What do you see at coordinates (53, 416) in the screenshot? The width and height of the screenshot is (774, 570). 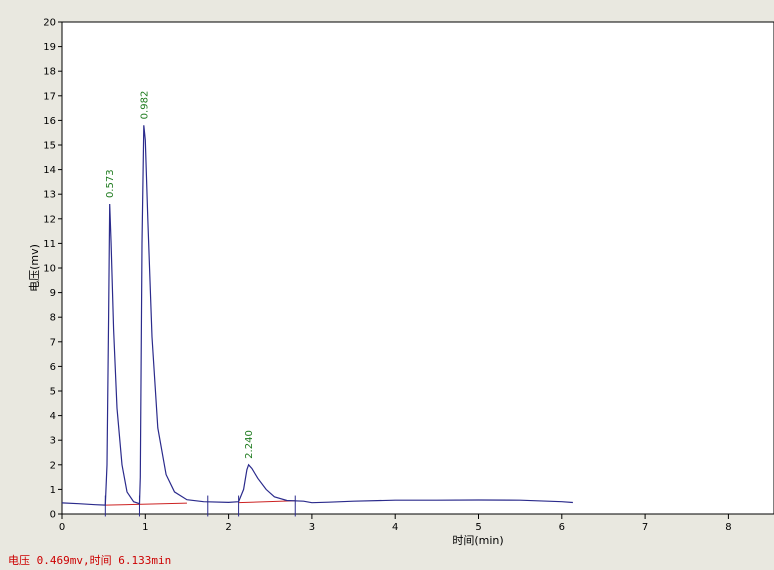 I see `y-tick-label: 4` at bounding box center [53, 416].